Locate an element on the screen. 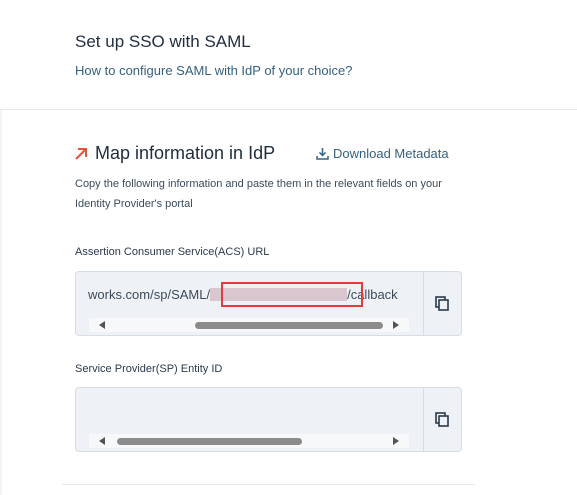 The height and width of the screenshot is (495, 577). bottom-divider is located at coordinates (268, 484).